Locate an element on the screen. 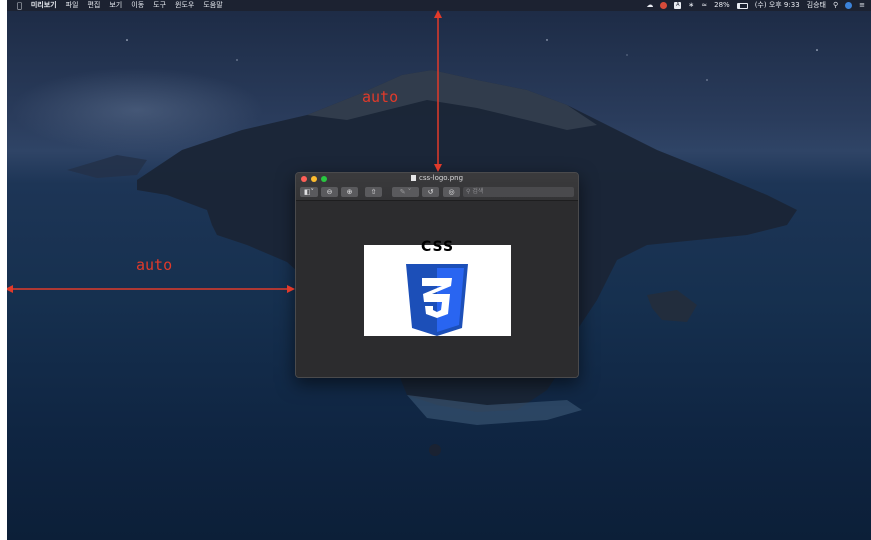 This screenshot has height=540, width=871. menu-app-preview: 미리보기 is located at coordinates (44, 5).